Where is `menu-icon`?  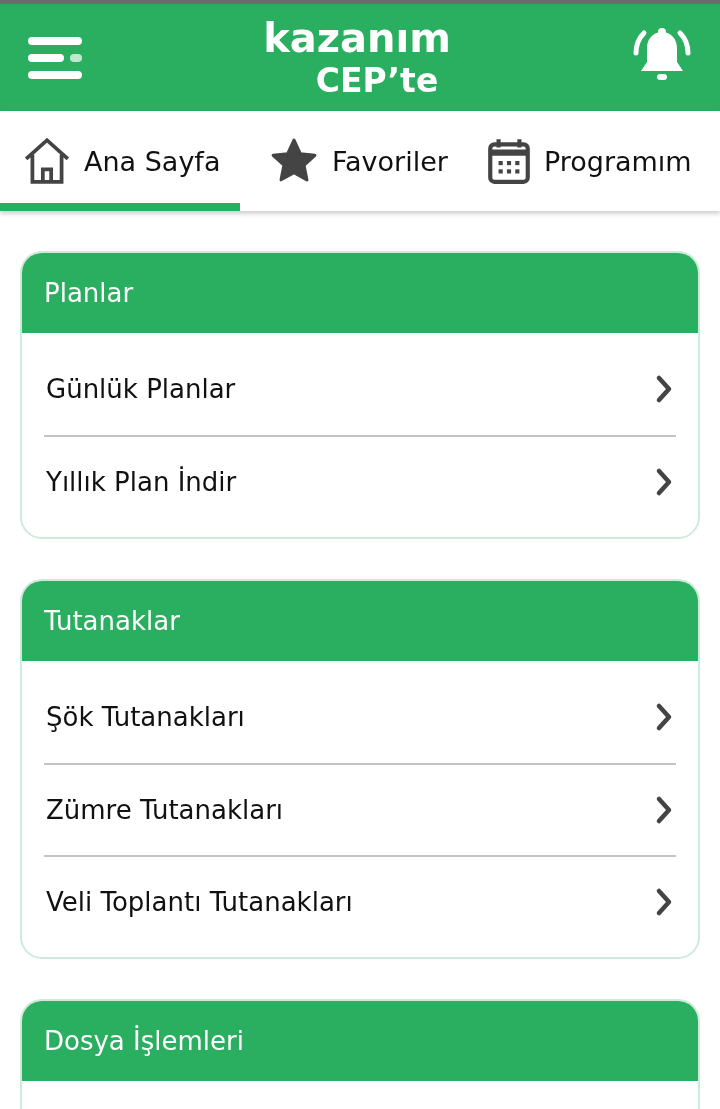 menu-icon is located at coordinates (56, 57).